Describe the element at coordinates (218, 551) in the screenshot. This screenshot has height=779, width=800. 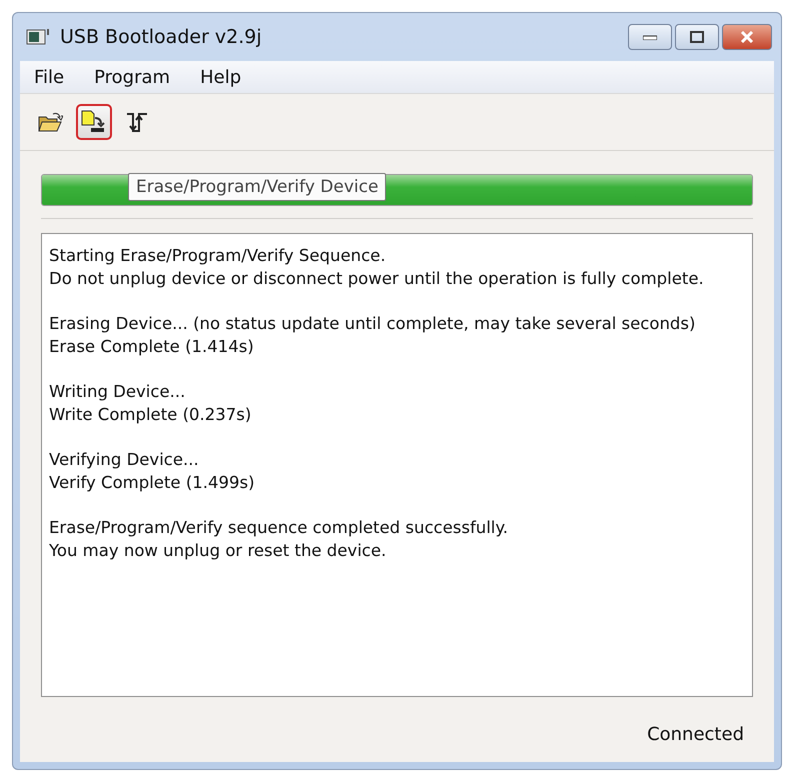
I see `log-line: You may now unplug or reset the device.` at that location.